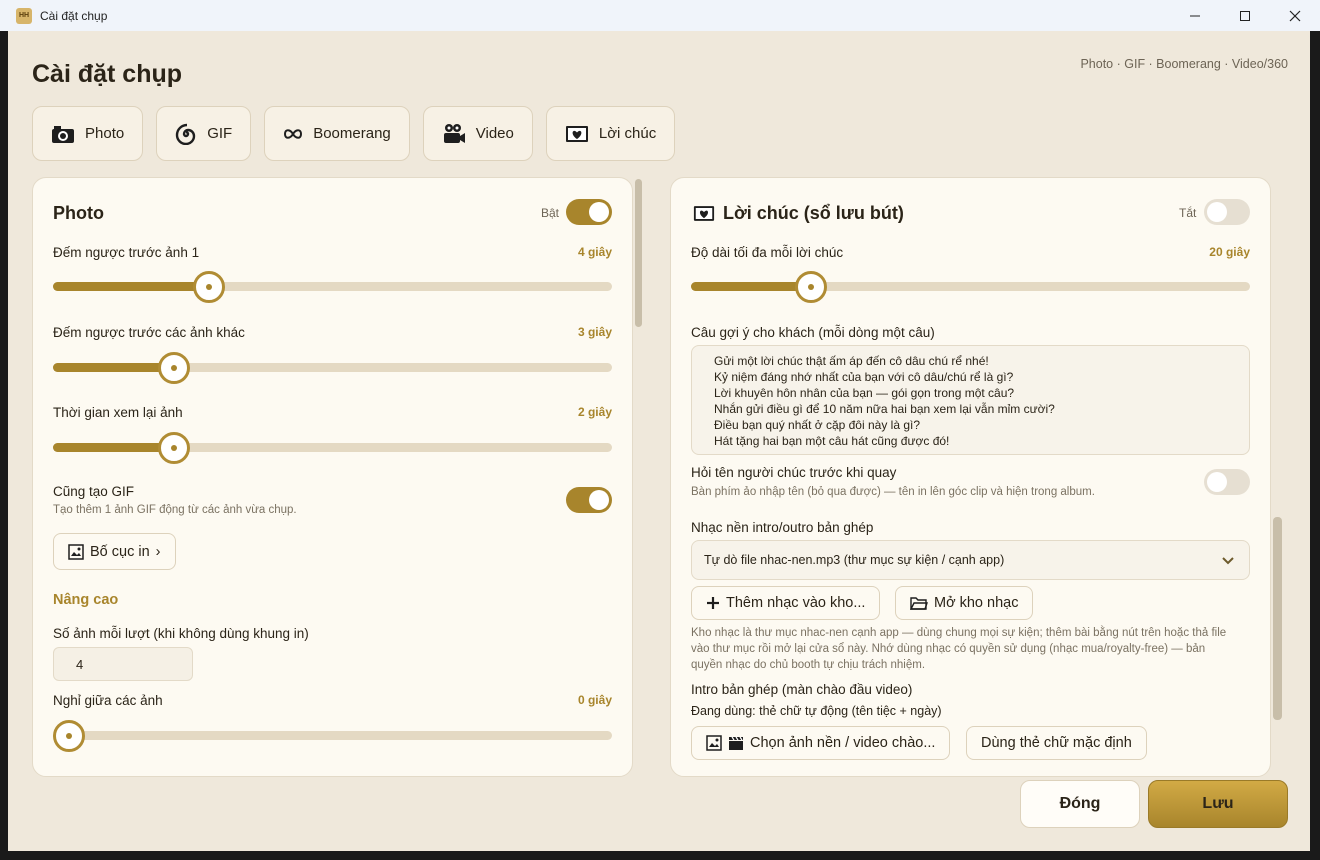 The image size is (1320, 860). I want to click on print-layout-label: Bố cục in, so click(120, 551).